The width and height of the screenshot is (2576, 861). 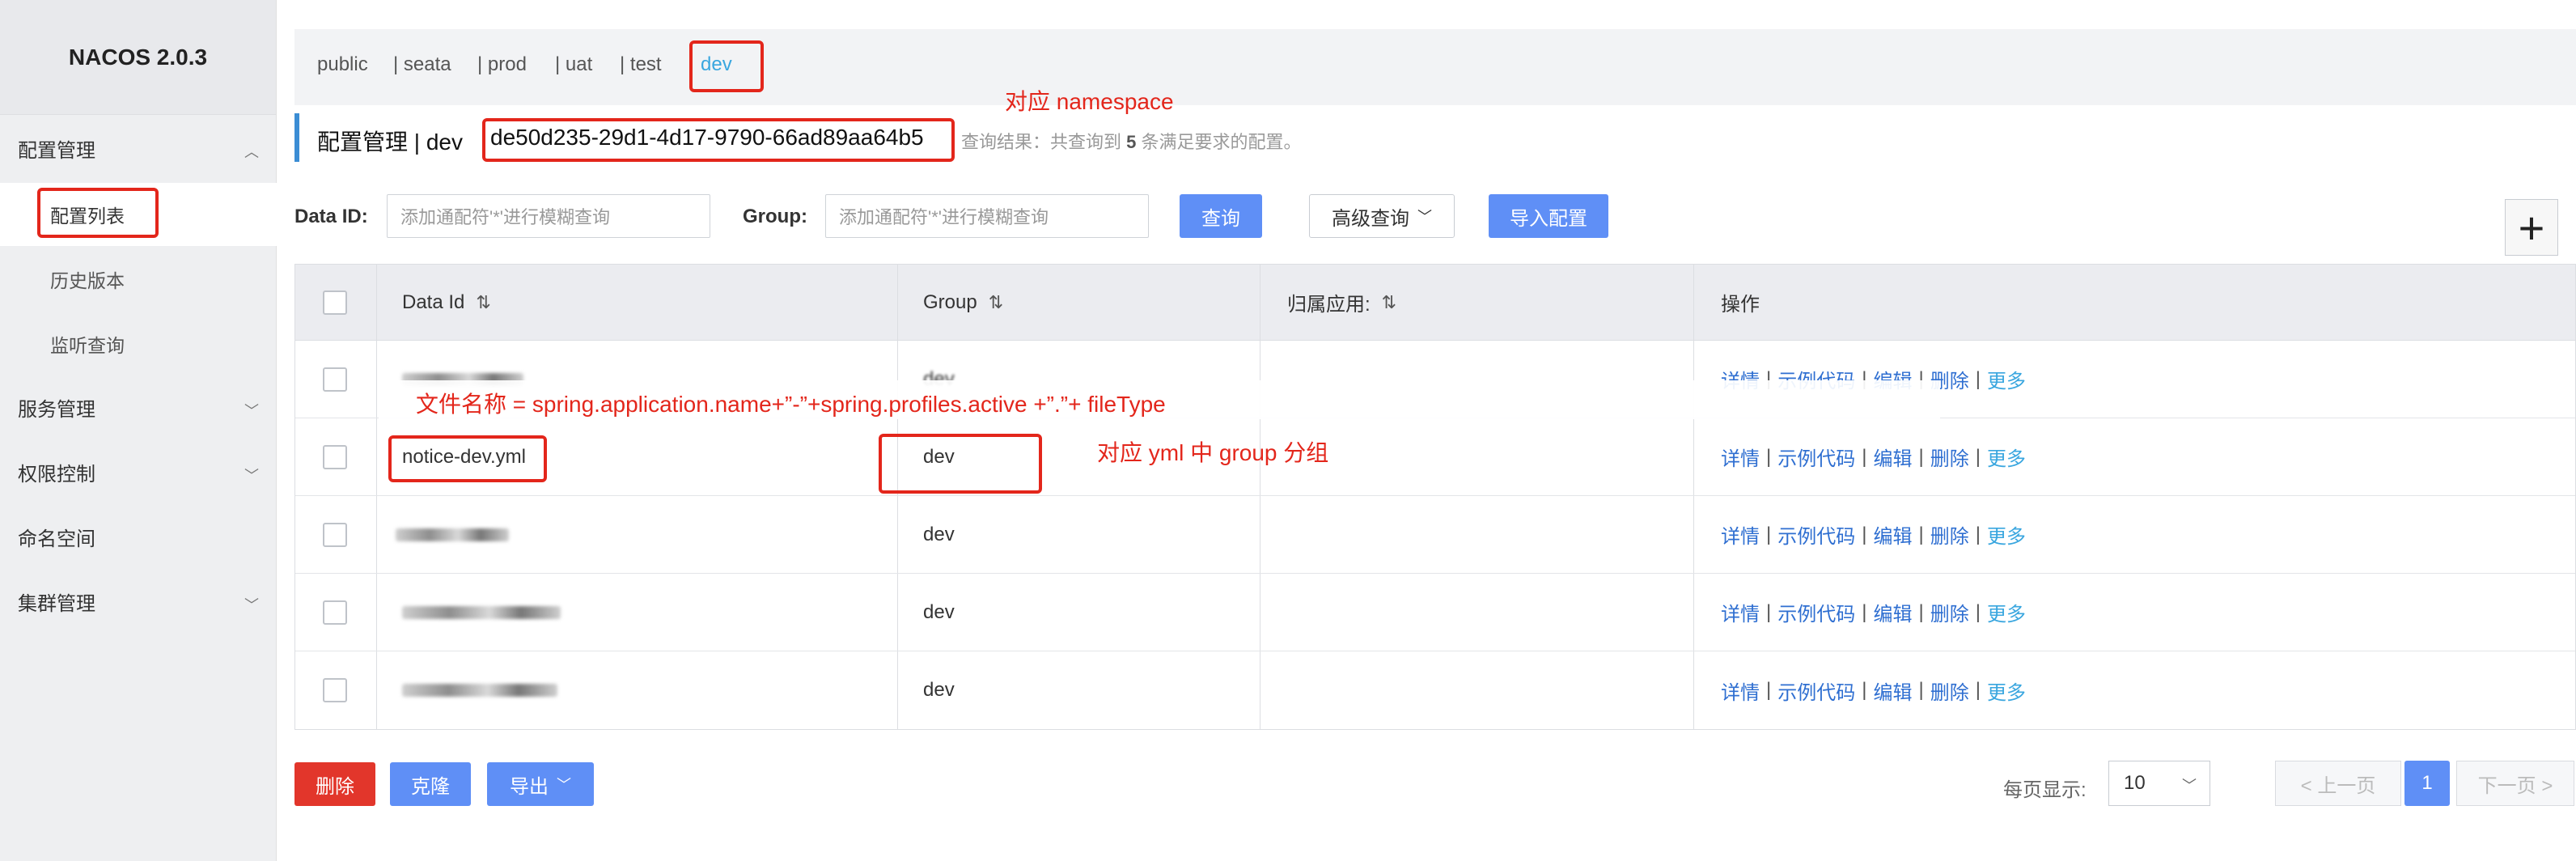 What do you see at coordinates (138, 149) in the screenshot?
I see `sidebar-item-config-mgmt: 配置管理 ︿` at bounding box center [138, 149].